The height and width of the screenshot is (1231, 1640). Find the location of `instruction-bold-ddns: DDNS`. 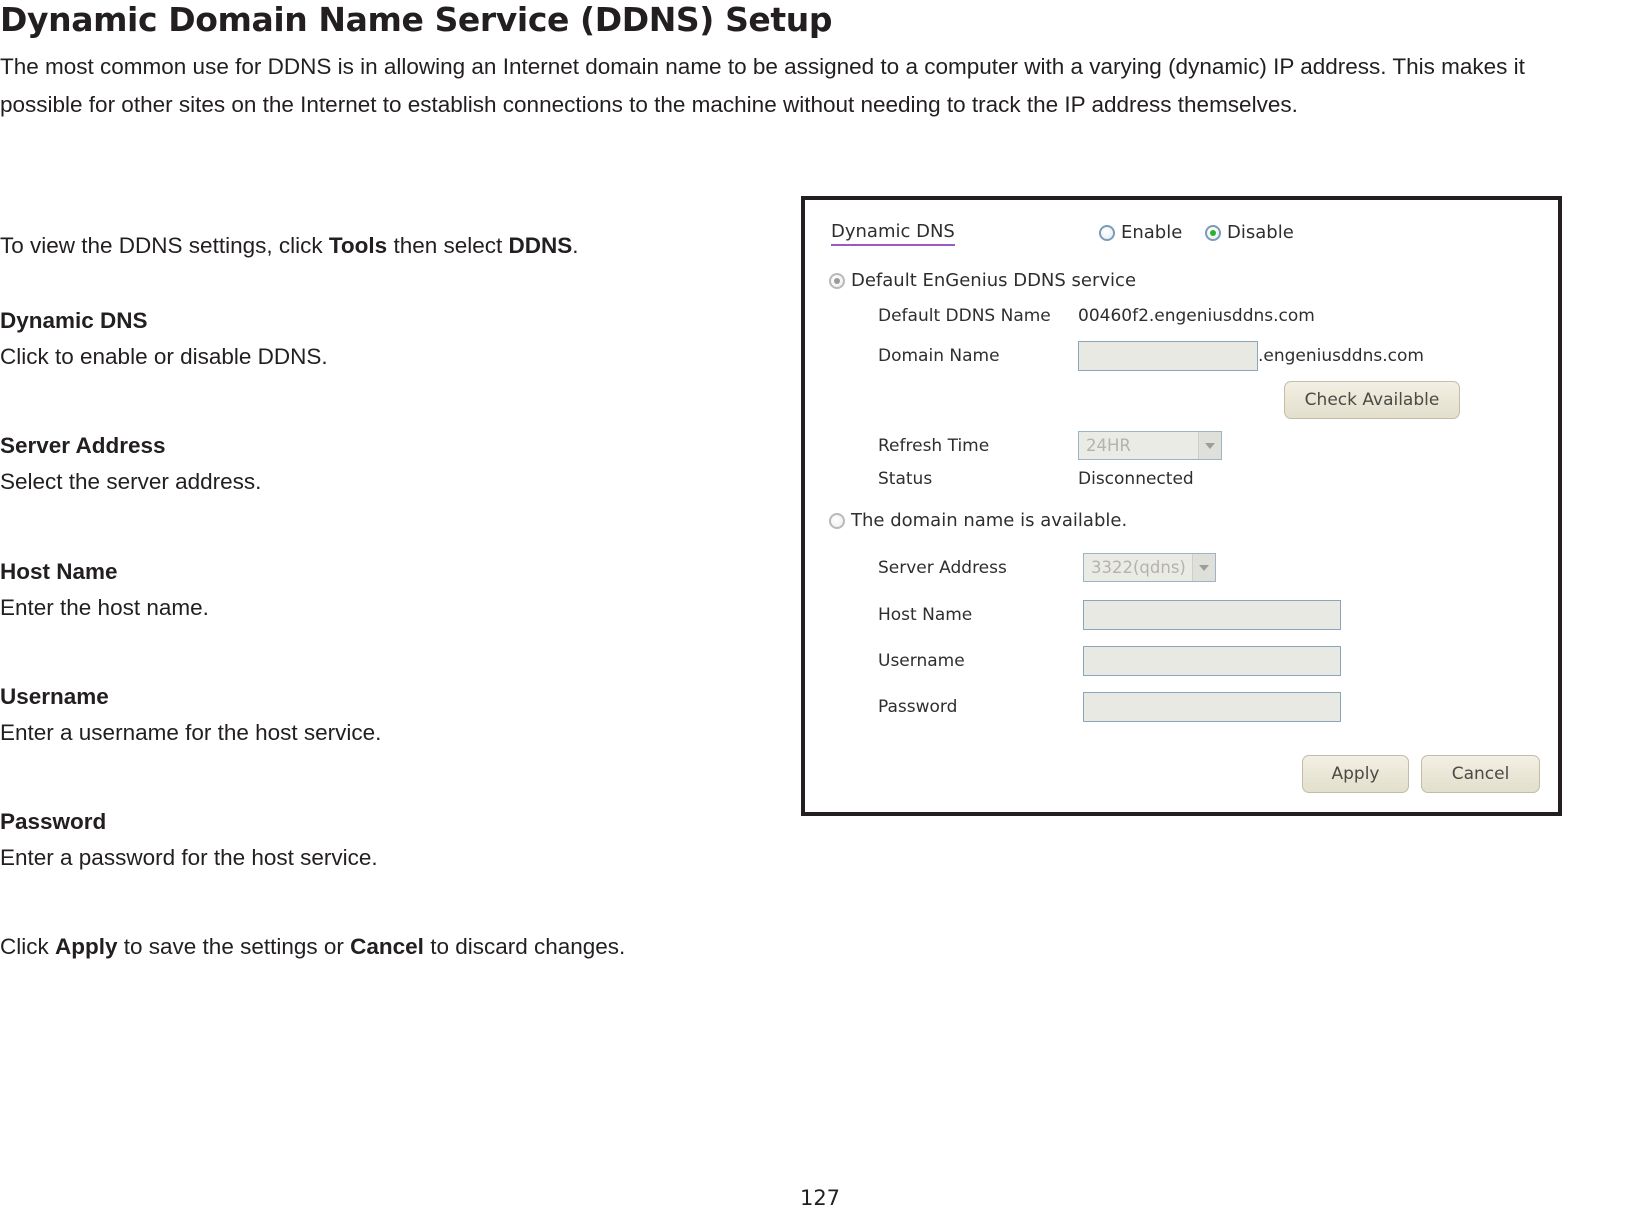

instruction-bold-ddns: DDNS is located at coordinates (540, 245).